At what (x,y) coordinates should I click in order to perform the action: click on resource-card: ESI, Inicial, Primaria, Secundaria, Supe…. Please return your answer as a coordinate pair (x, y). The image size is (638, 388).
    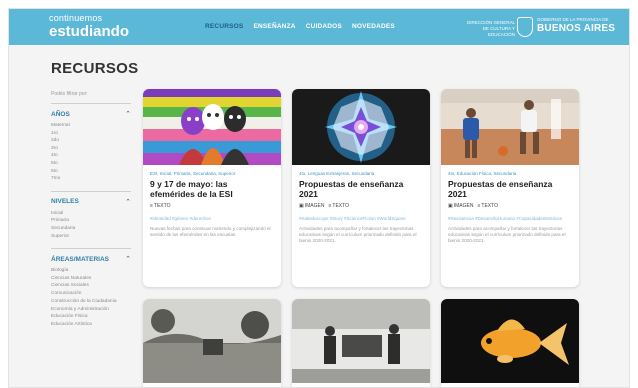
    Looking at the image, I should click on (212, 188).